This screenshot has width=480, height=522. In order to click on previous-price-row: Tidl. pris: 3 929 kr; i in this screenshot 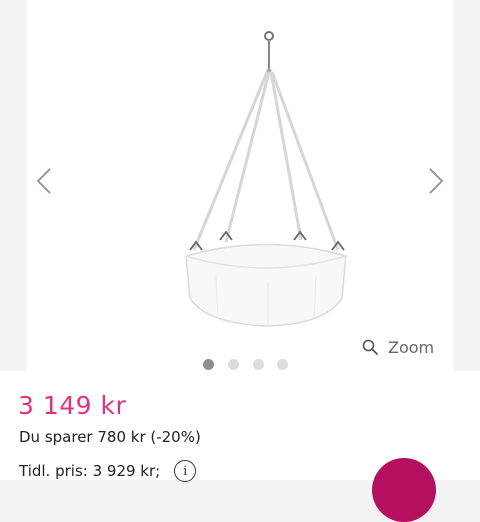, I will do `click(108, 471)`.